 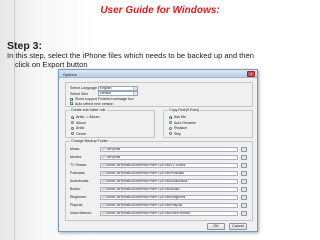 I want to click on subfolder-option-album: Album, so click(x=78, y=123).